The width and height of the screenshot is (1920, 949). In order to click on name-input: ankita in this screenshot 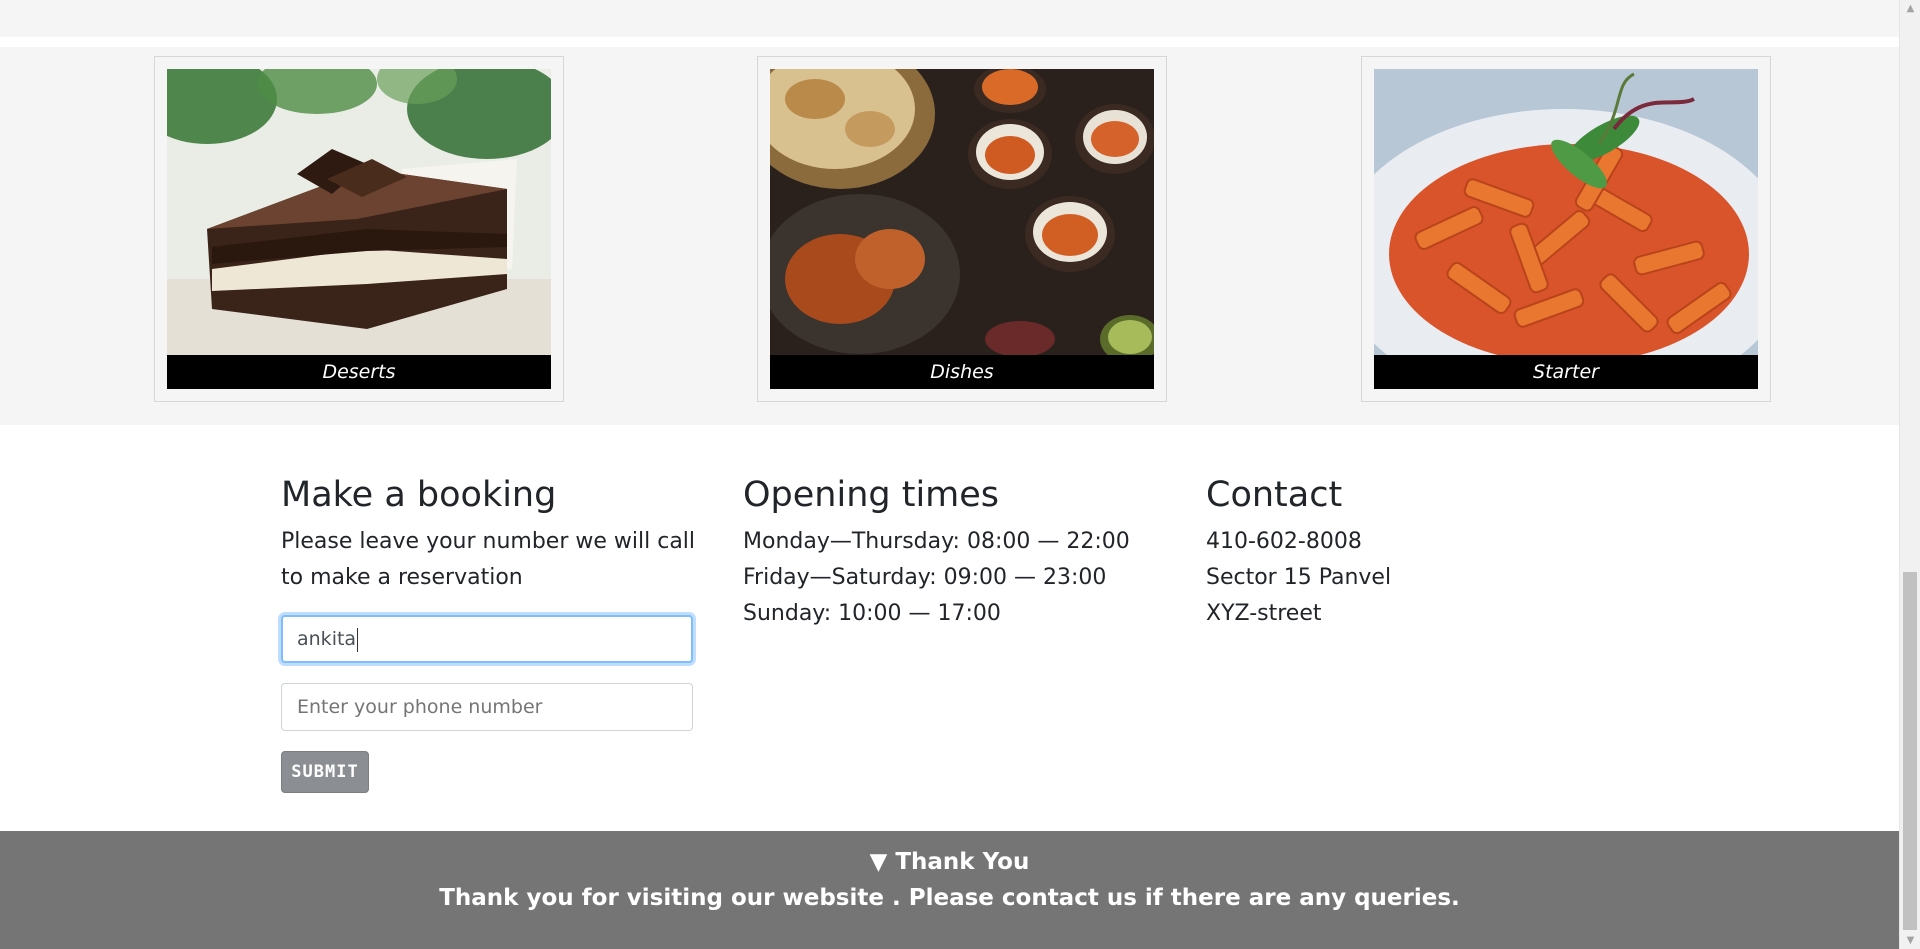, I will do `click(487, 639)`.